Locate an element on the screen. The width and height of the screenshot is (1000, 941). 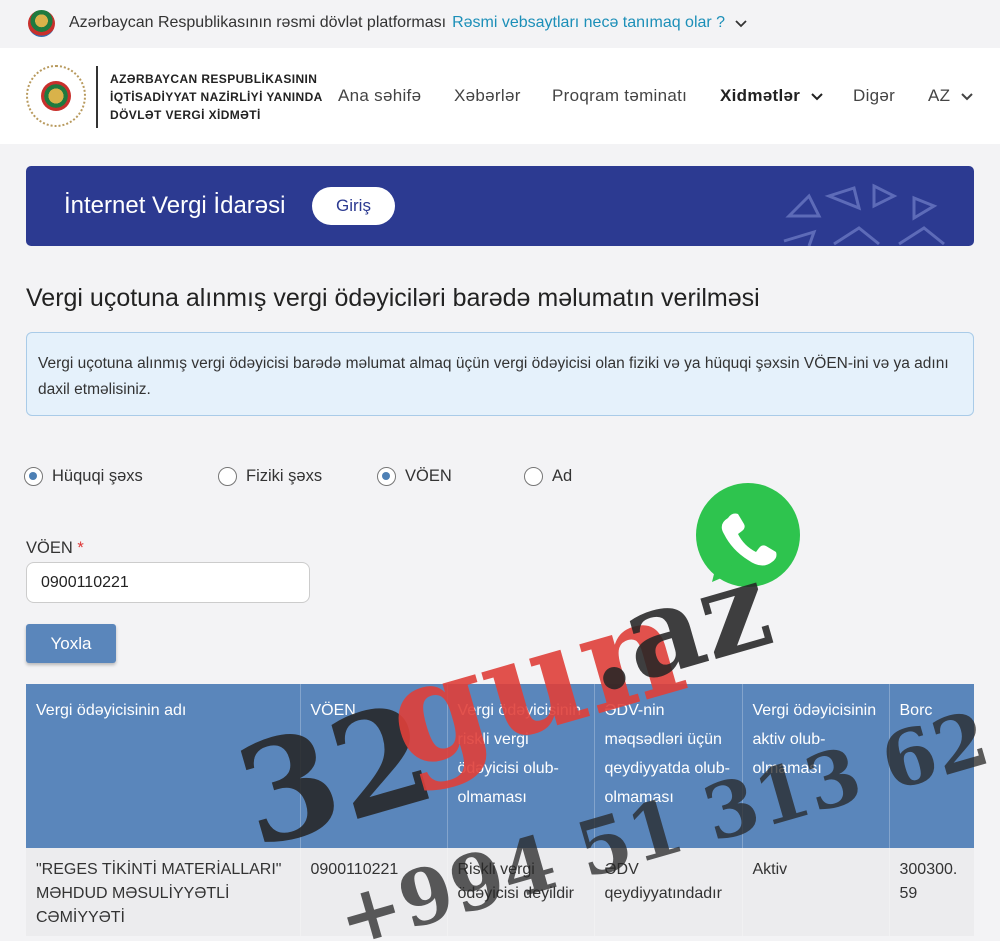
voen-field-label: VÖEN * is located at coordinates (55, 548).